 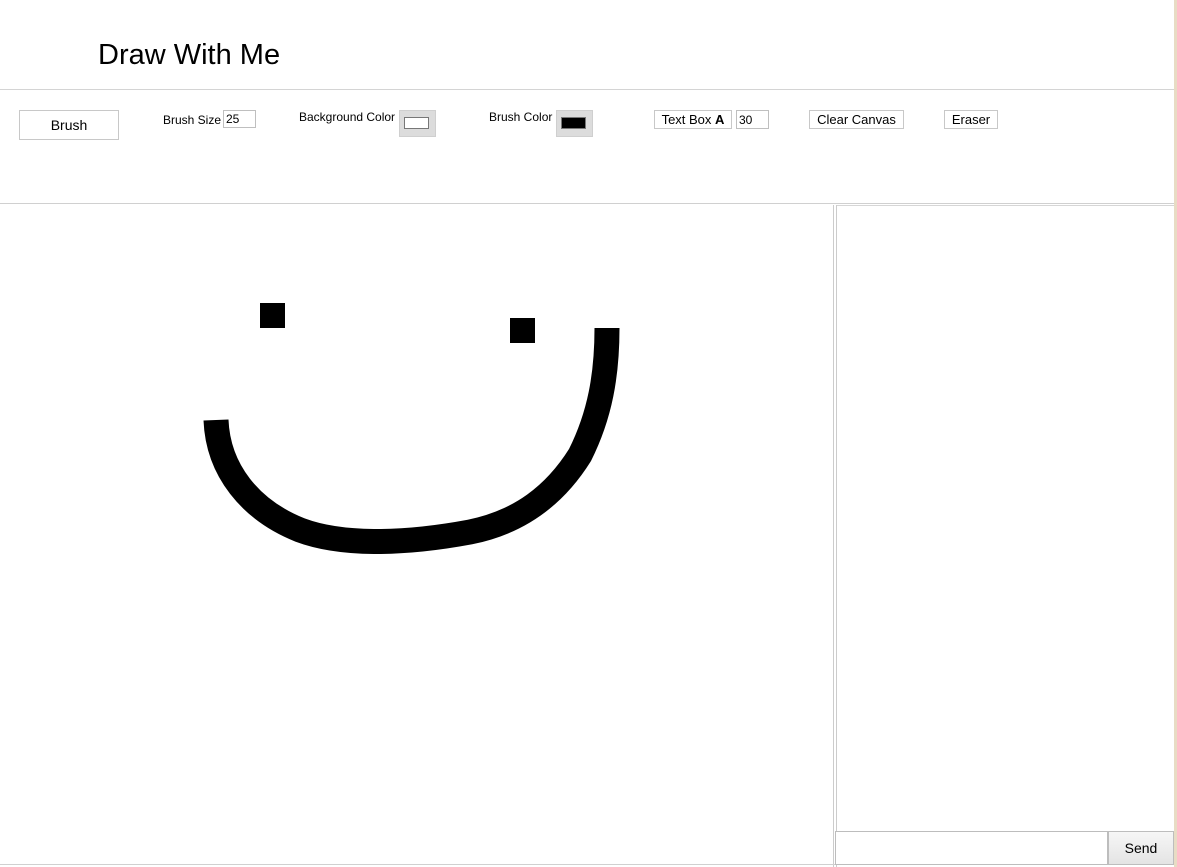 I want to click on send-button: Send, so click(x=1141, y=848).